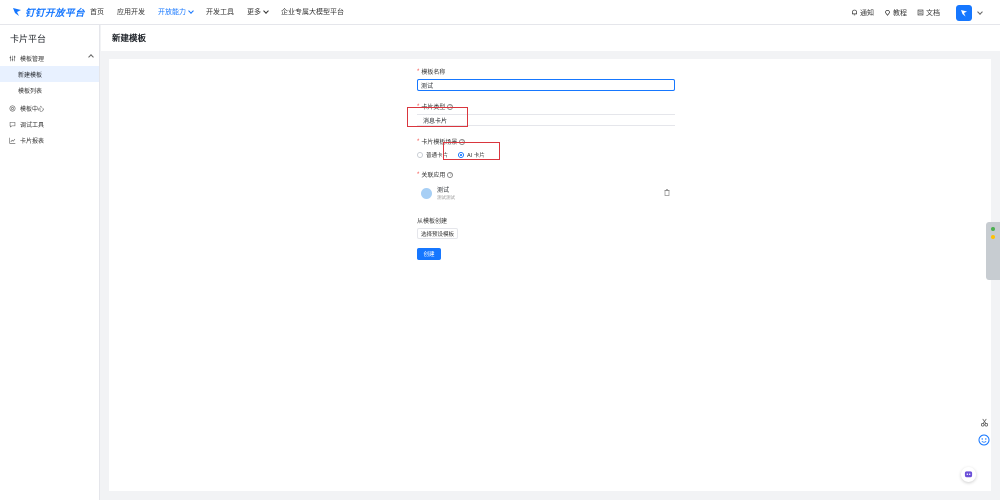 This screenshot has width=1000, height=500. Describe the element at coordinates (91, 57) in the screenshot. I see `chevron-up-icon` at that location.